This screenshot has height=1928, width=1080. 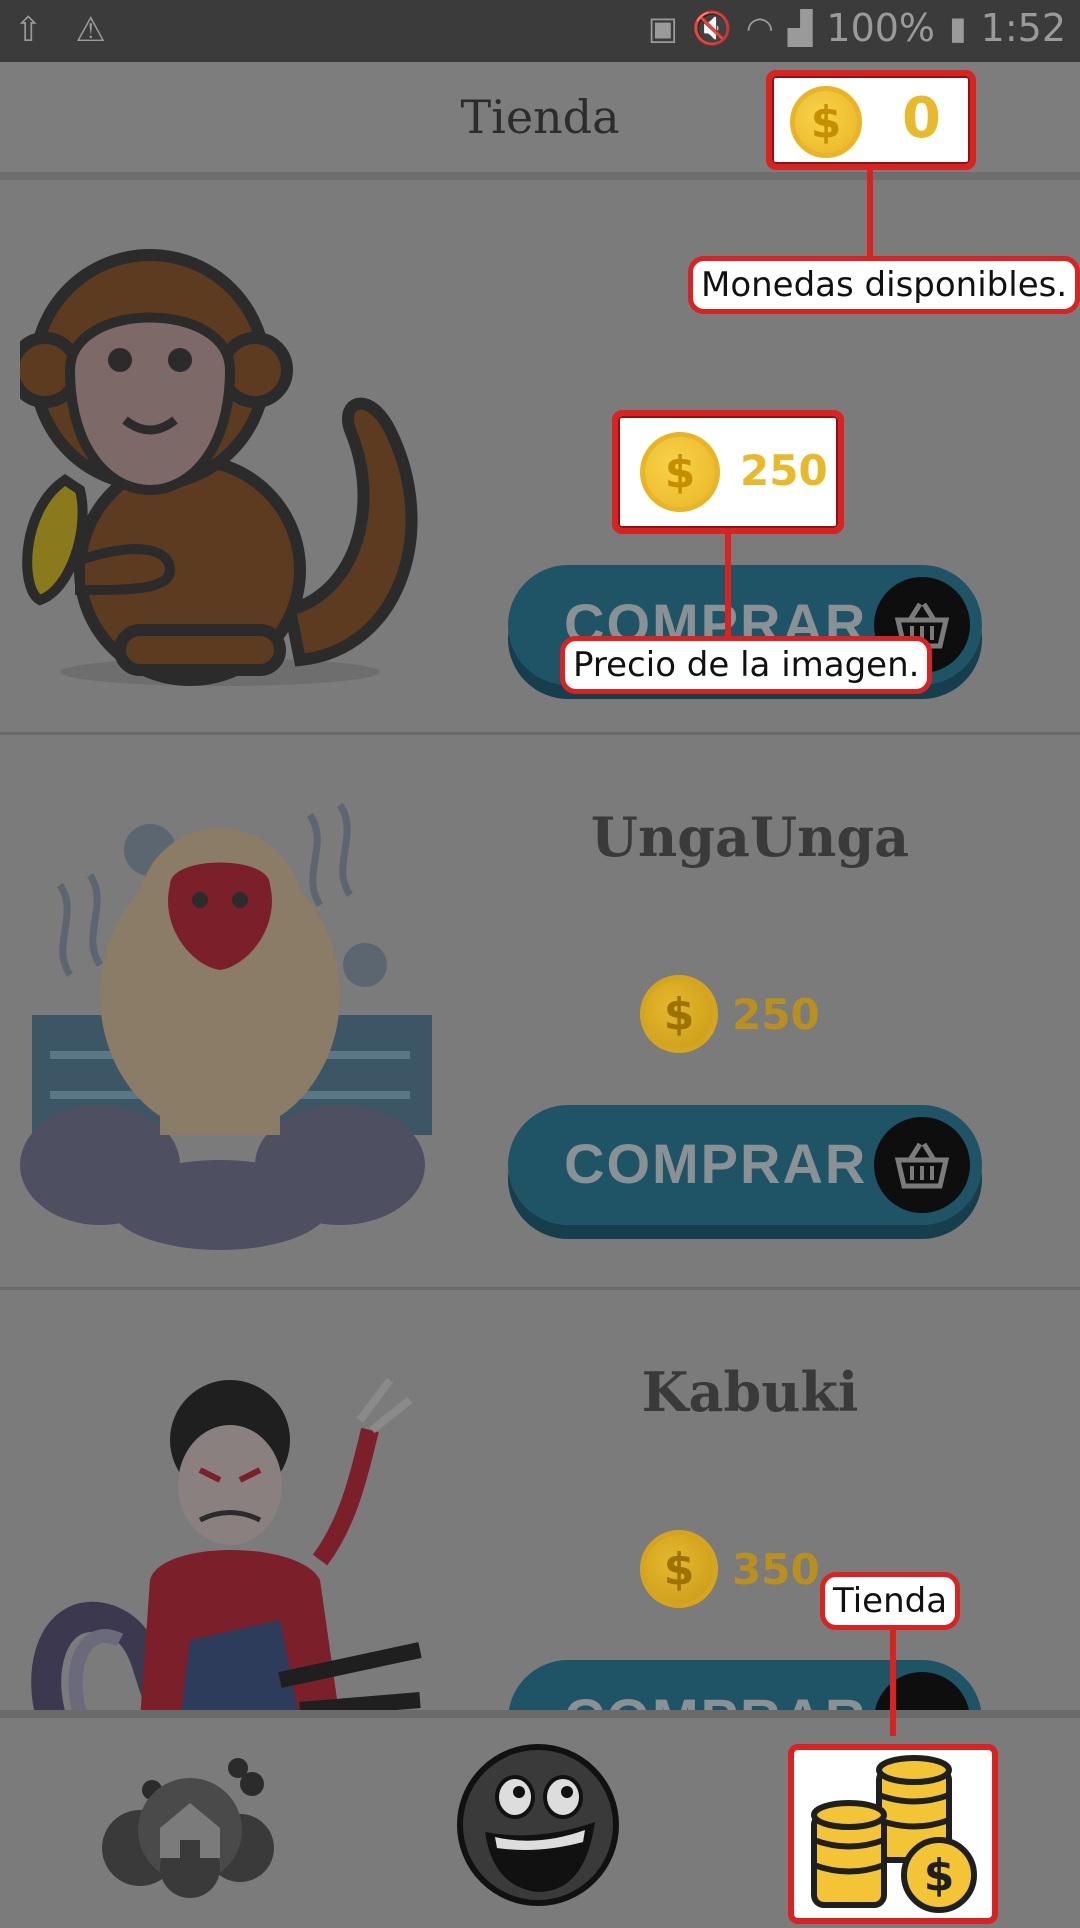 I want to click on price-callout: $ 250, so click(x=728, y=472).